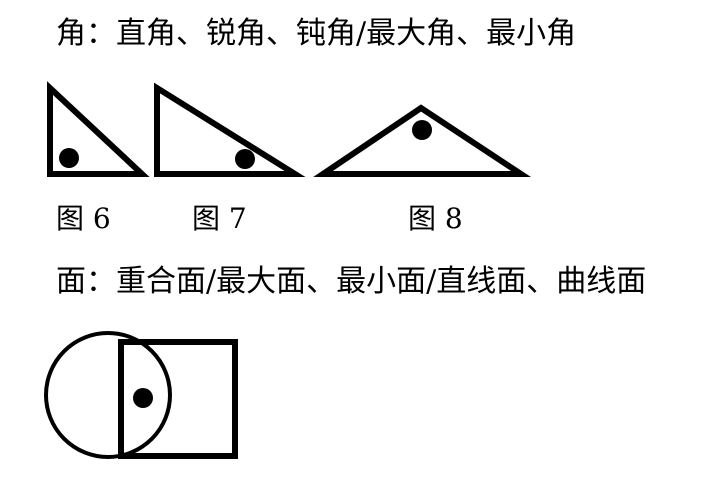  Describe the element at coordinates (422, 130) in the screenshot. I see `obtuse-angle-marker-dot` at that location.